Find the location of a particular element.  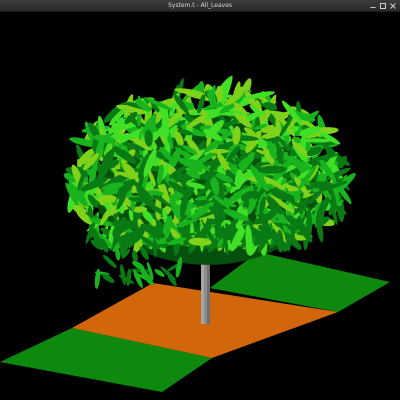

minimize-icon is located at coordinates (373, 6).